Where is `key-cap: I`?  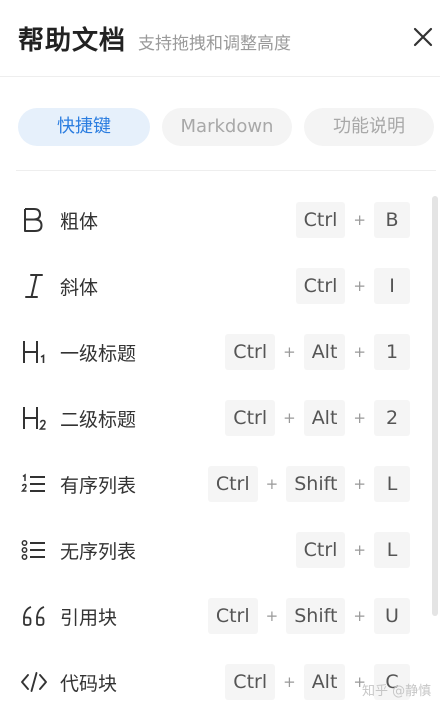 key-cap: I is located at coordinates (392, 286).